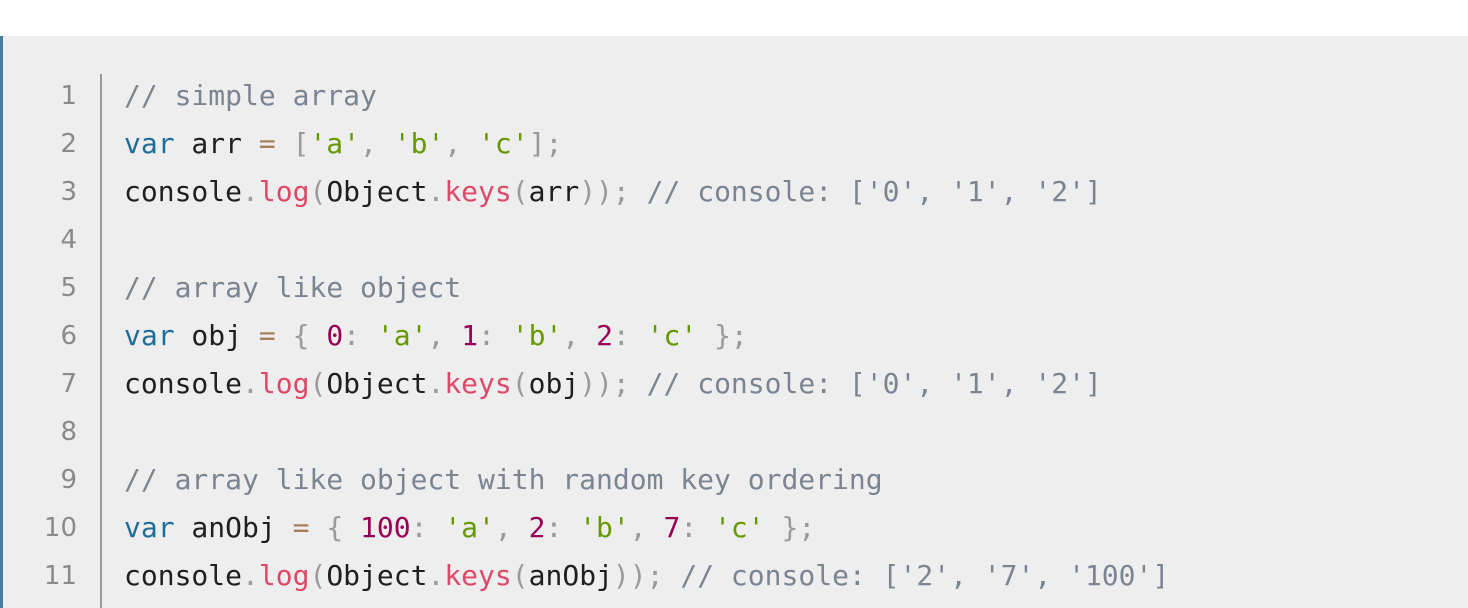  I want to click on line-number: 3, so click(68, 192).